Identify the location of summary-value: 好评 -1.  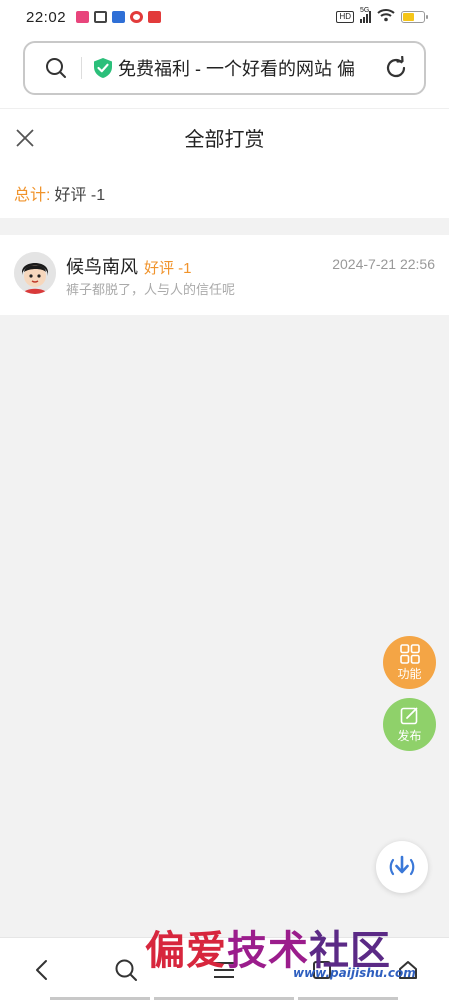
(80, 195).